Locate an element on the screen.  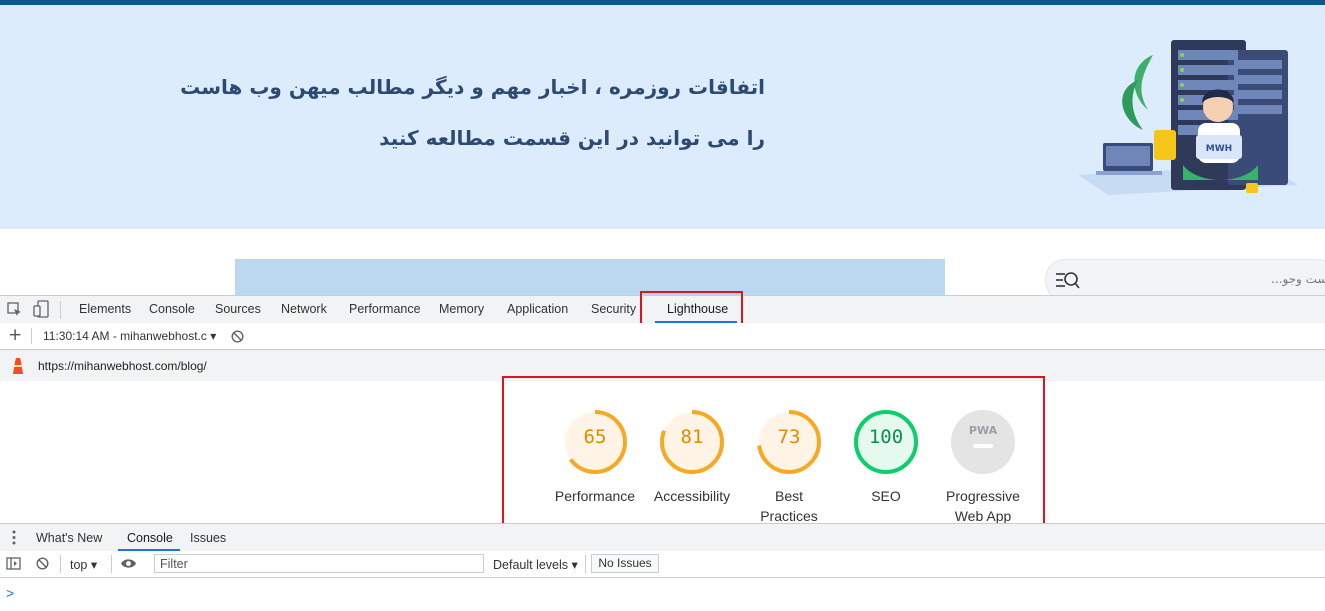
report-selector: 11:30:14 AM - mihanwebhost.c ▾ is located at coordinates (129, 336).